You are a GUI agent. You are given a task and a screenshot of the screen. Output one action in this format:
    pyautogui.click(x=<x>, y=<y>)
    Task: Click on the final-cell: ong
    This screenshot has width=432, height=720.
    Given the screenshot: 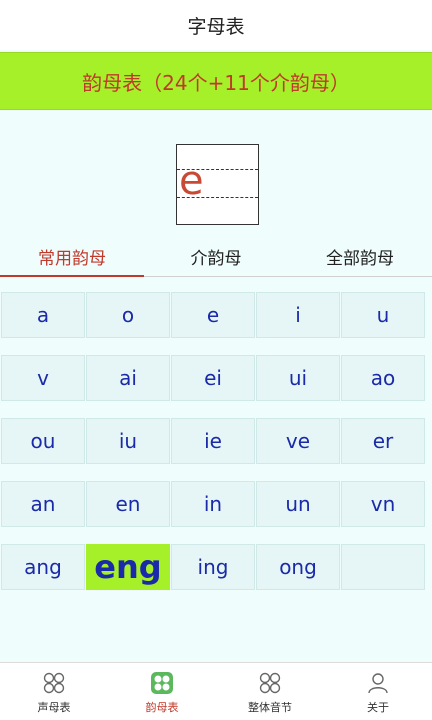 What is the action you would take?
    pyautogui.click(x=298, y=567)
    